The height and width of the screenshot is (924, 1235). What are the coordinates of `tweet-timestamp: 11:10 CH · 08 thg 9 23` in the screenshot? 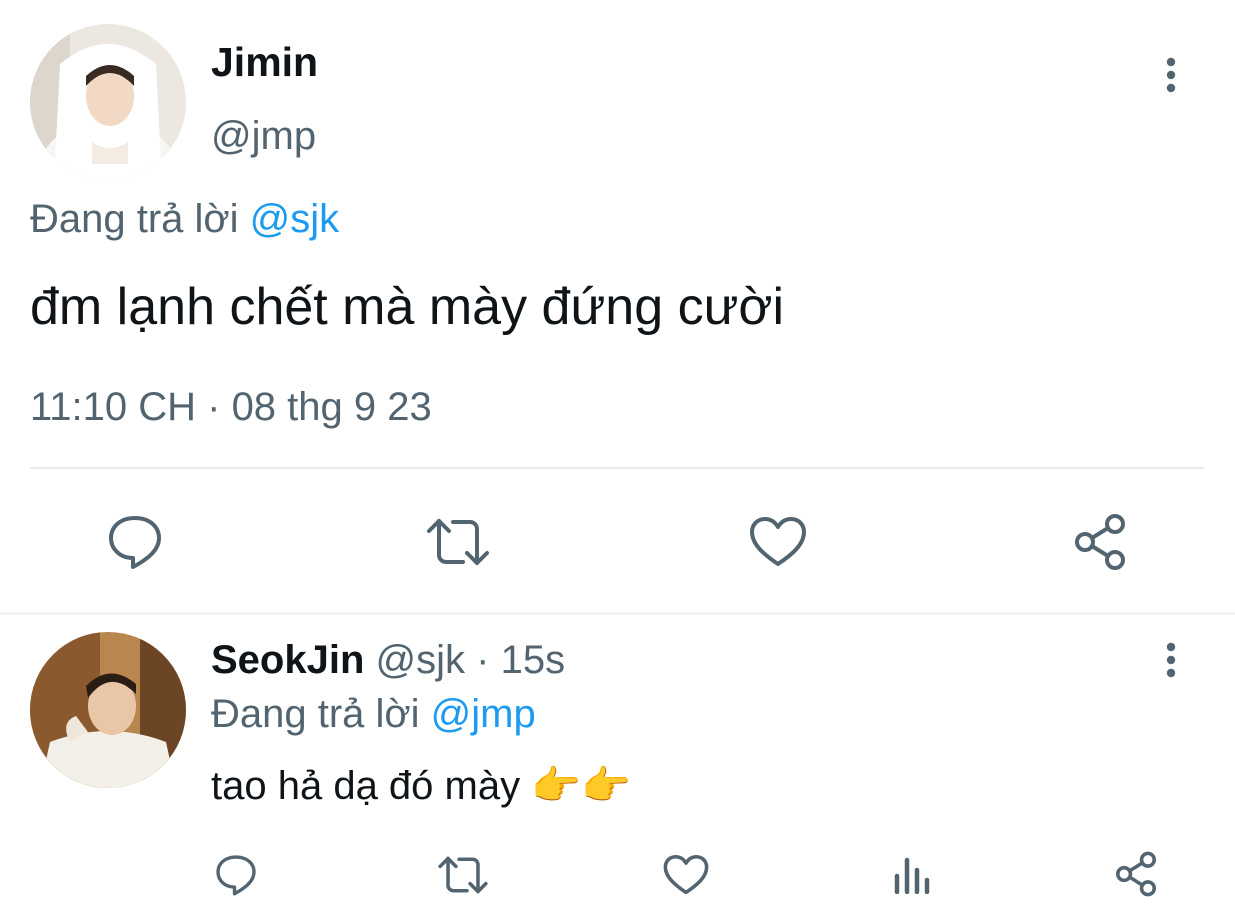 It's located at (231, 407).